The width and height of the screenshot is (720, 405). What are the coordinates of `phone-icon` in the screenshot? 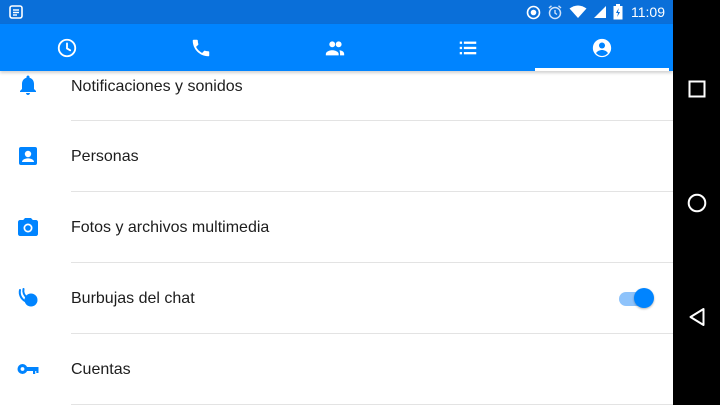 It's located at (201, 47).